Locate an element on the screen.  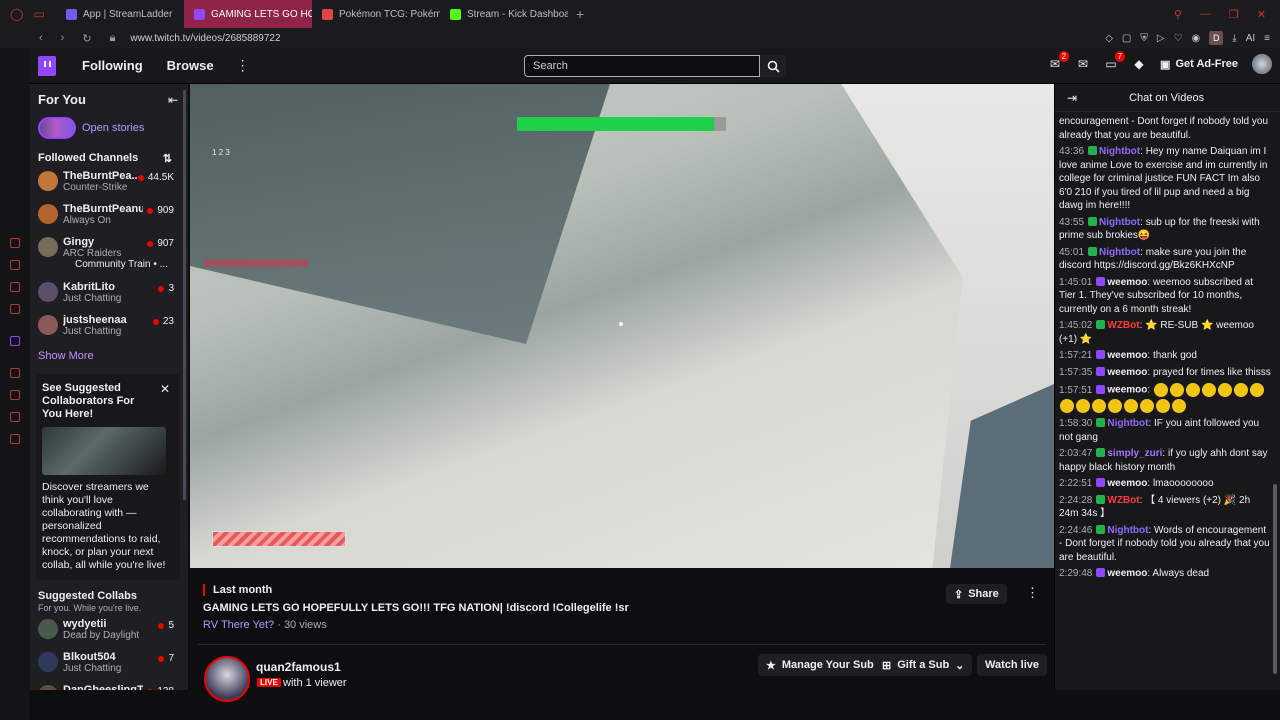
close-window-icon: ✕ is located at coordinates (1261, 14).